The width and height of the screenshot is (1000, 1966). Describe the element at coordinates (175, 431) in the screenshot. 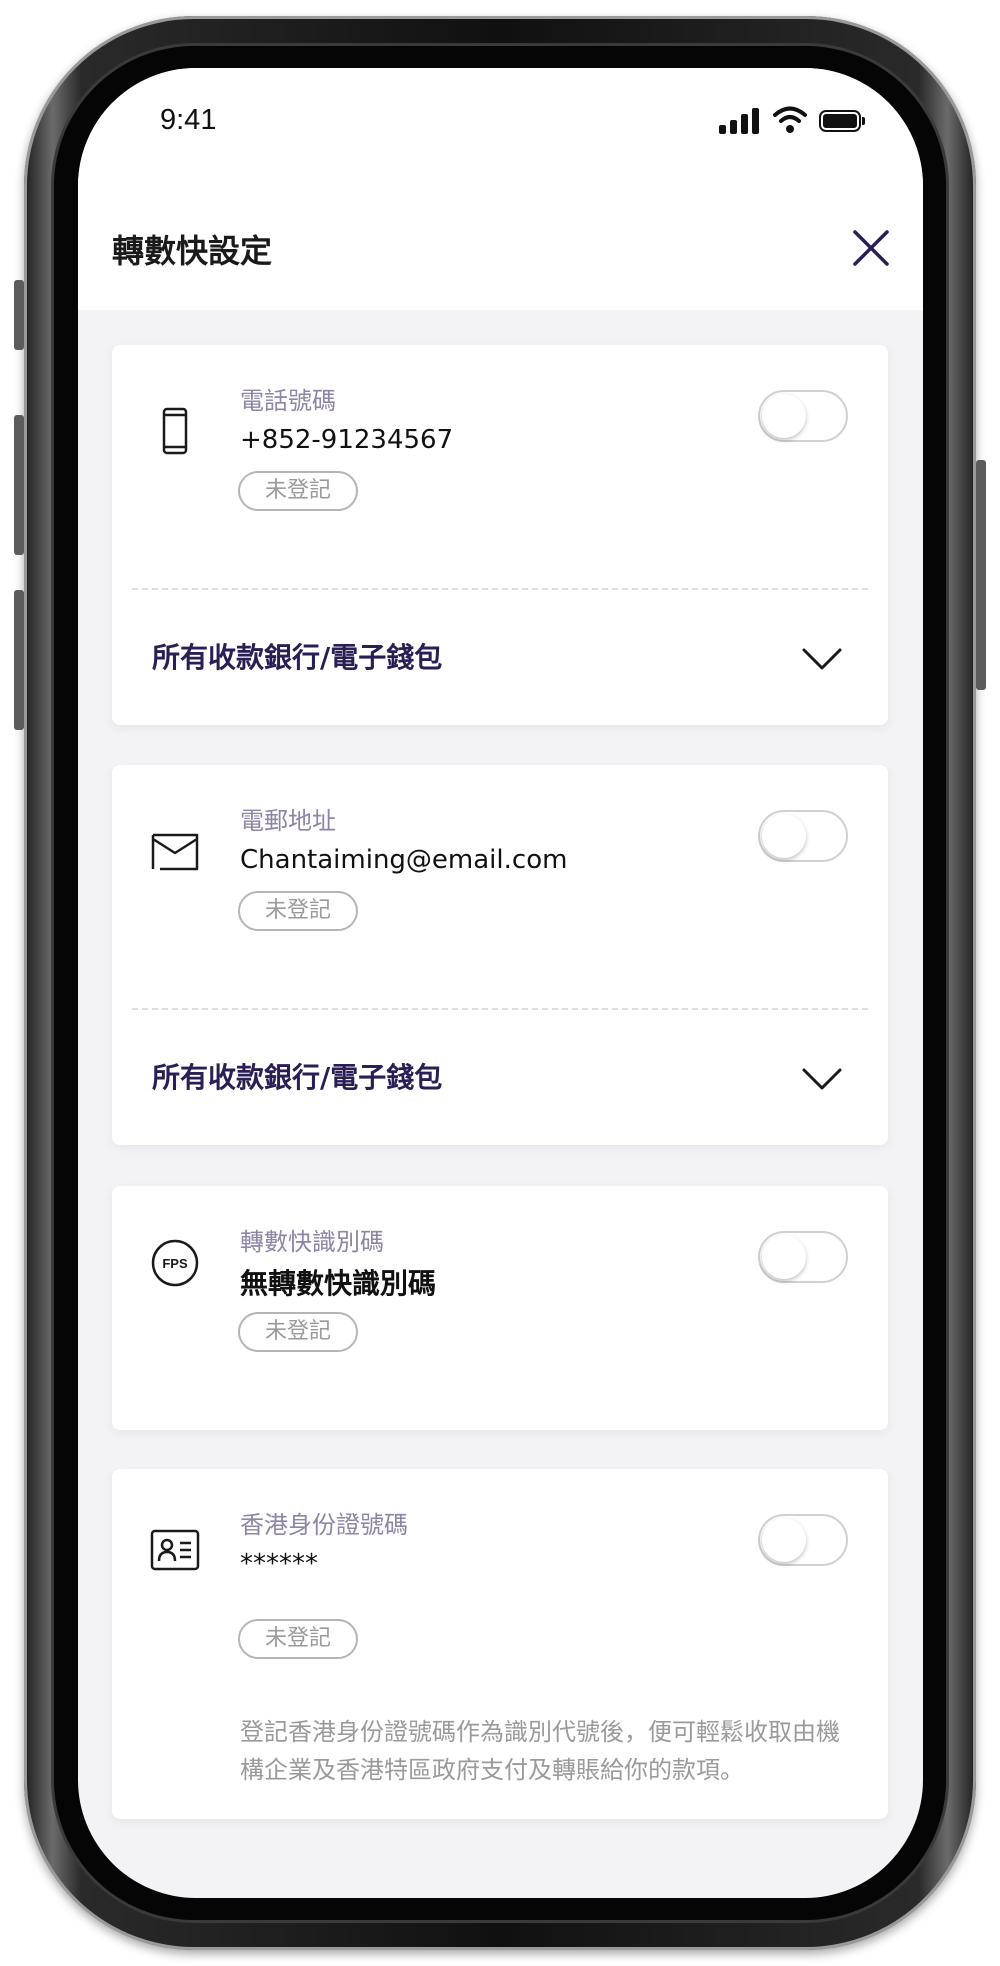

I see `mobile-phone-icon` at that location.